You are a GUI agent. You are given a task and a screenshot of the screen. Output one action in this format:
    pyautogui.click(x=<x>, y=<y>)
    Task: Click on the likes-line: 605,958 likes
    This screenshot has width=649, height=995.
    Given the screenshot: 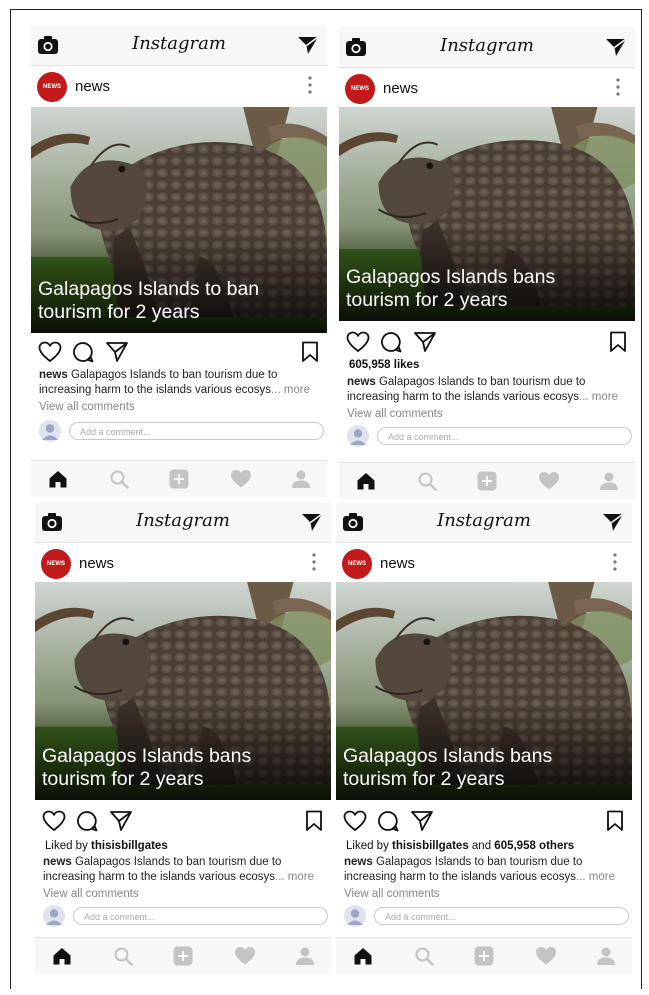 What is the action you would take?
    pyautogui.click(x=384, y=365)
    